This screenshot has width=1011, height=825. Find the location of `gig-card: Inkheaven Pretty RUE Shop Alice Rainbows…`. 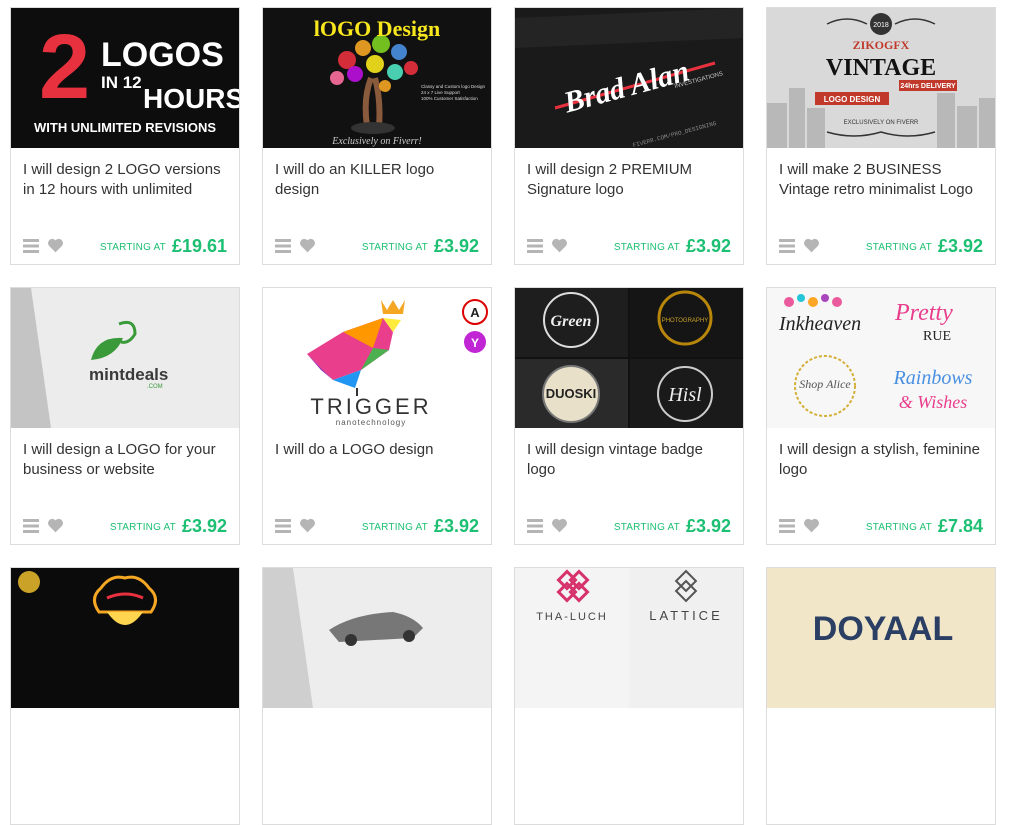

gig-card: Inkheaven Pretty RUE Shop Alice Rainbows… is located at coordinates (881, 416).